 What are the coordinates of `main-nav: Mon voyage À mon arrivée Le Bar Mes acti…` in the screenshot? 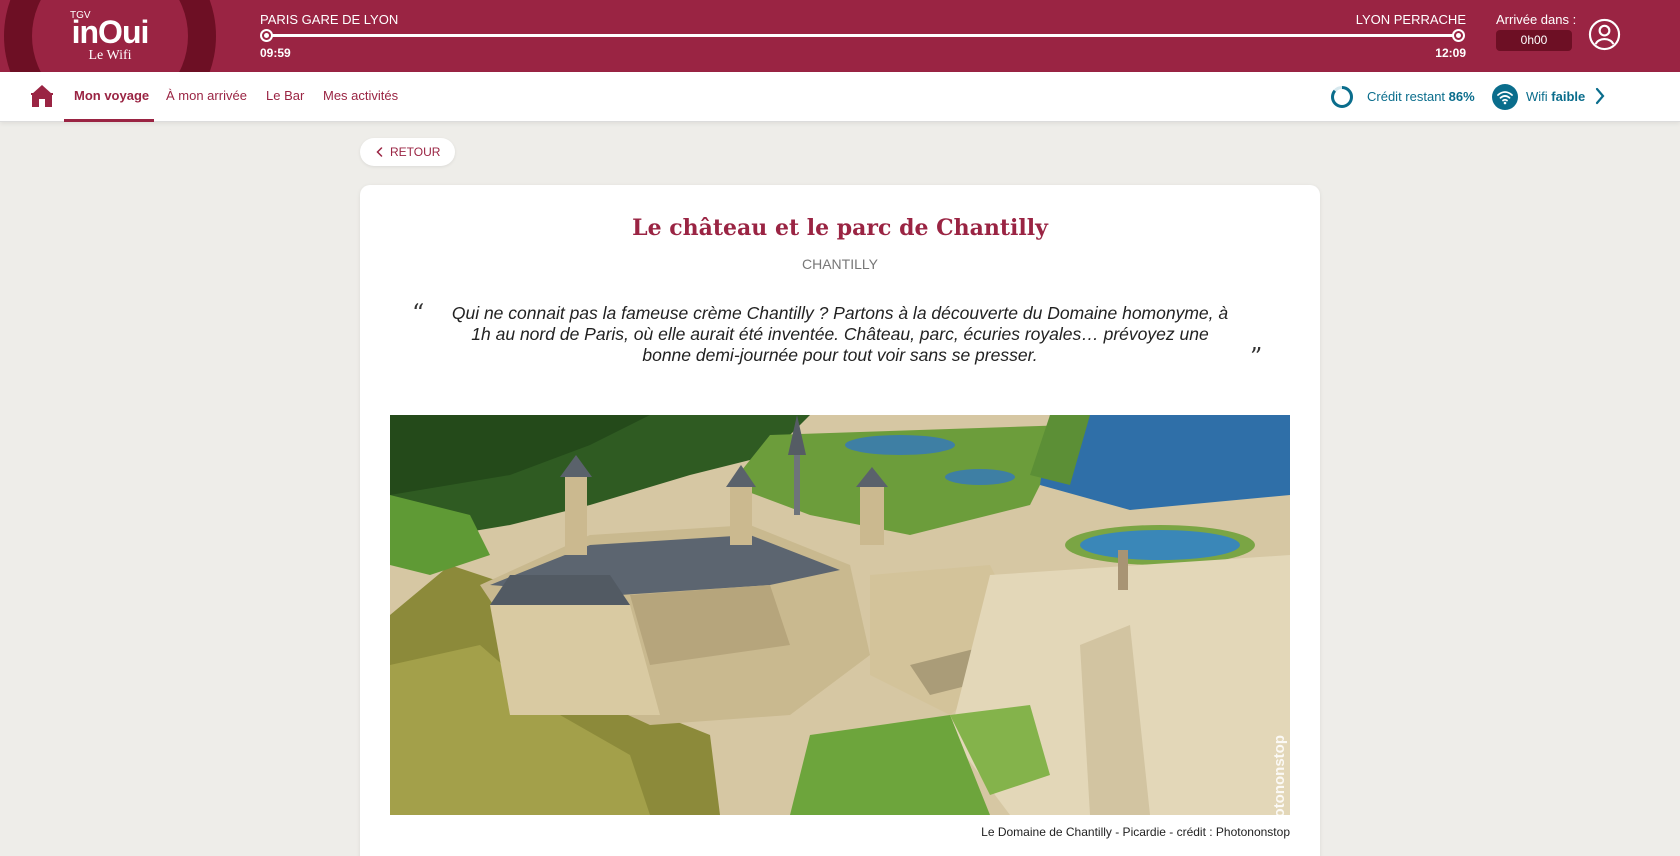 It's located at (840, 97).